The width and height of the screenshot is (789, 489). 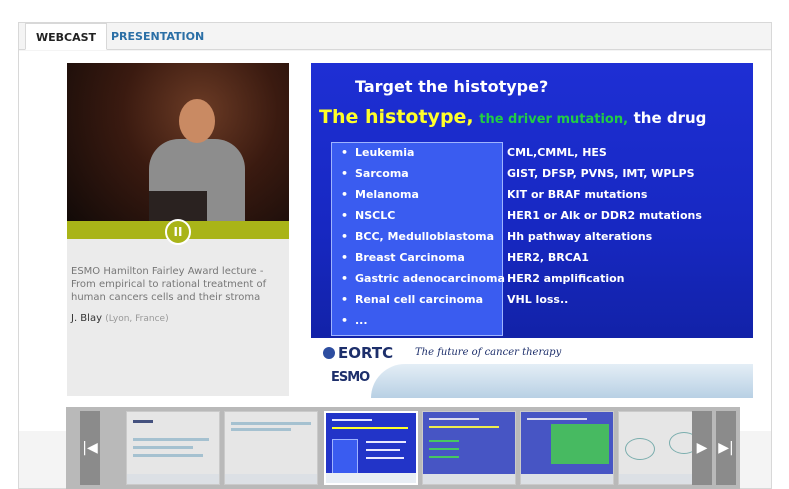 I want to click on mutation-label: HER1 or Alk or DDR2 mutations, so click(x=604, y=215).